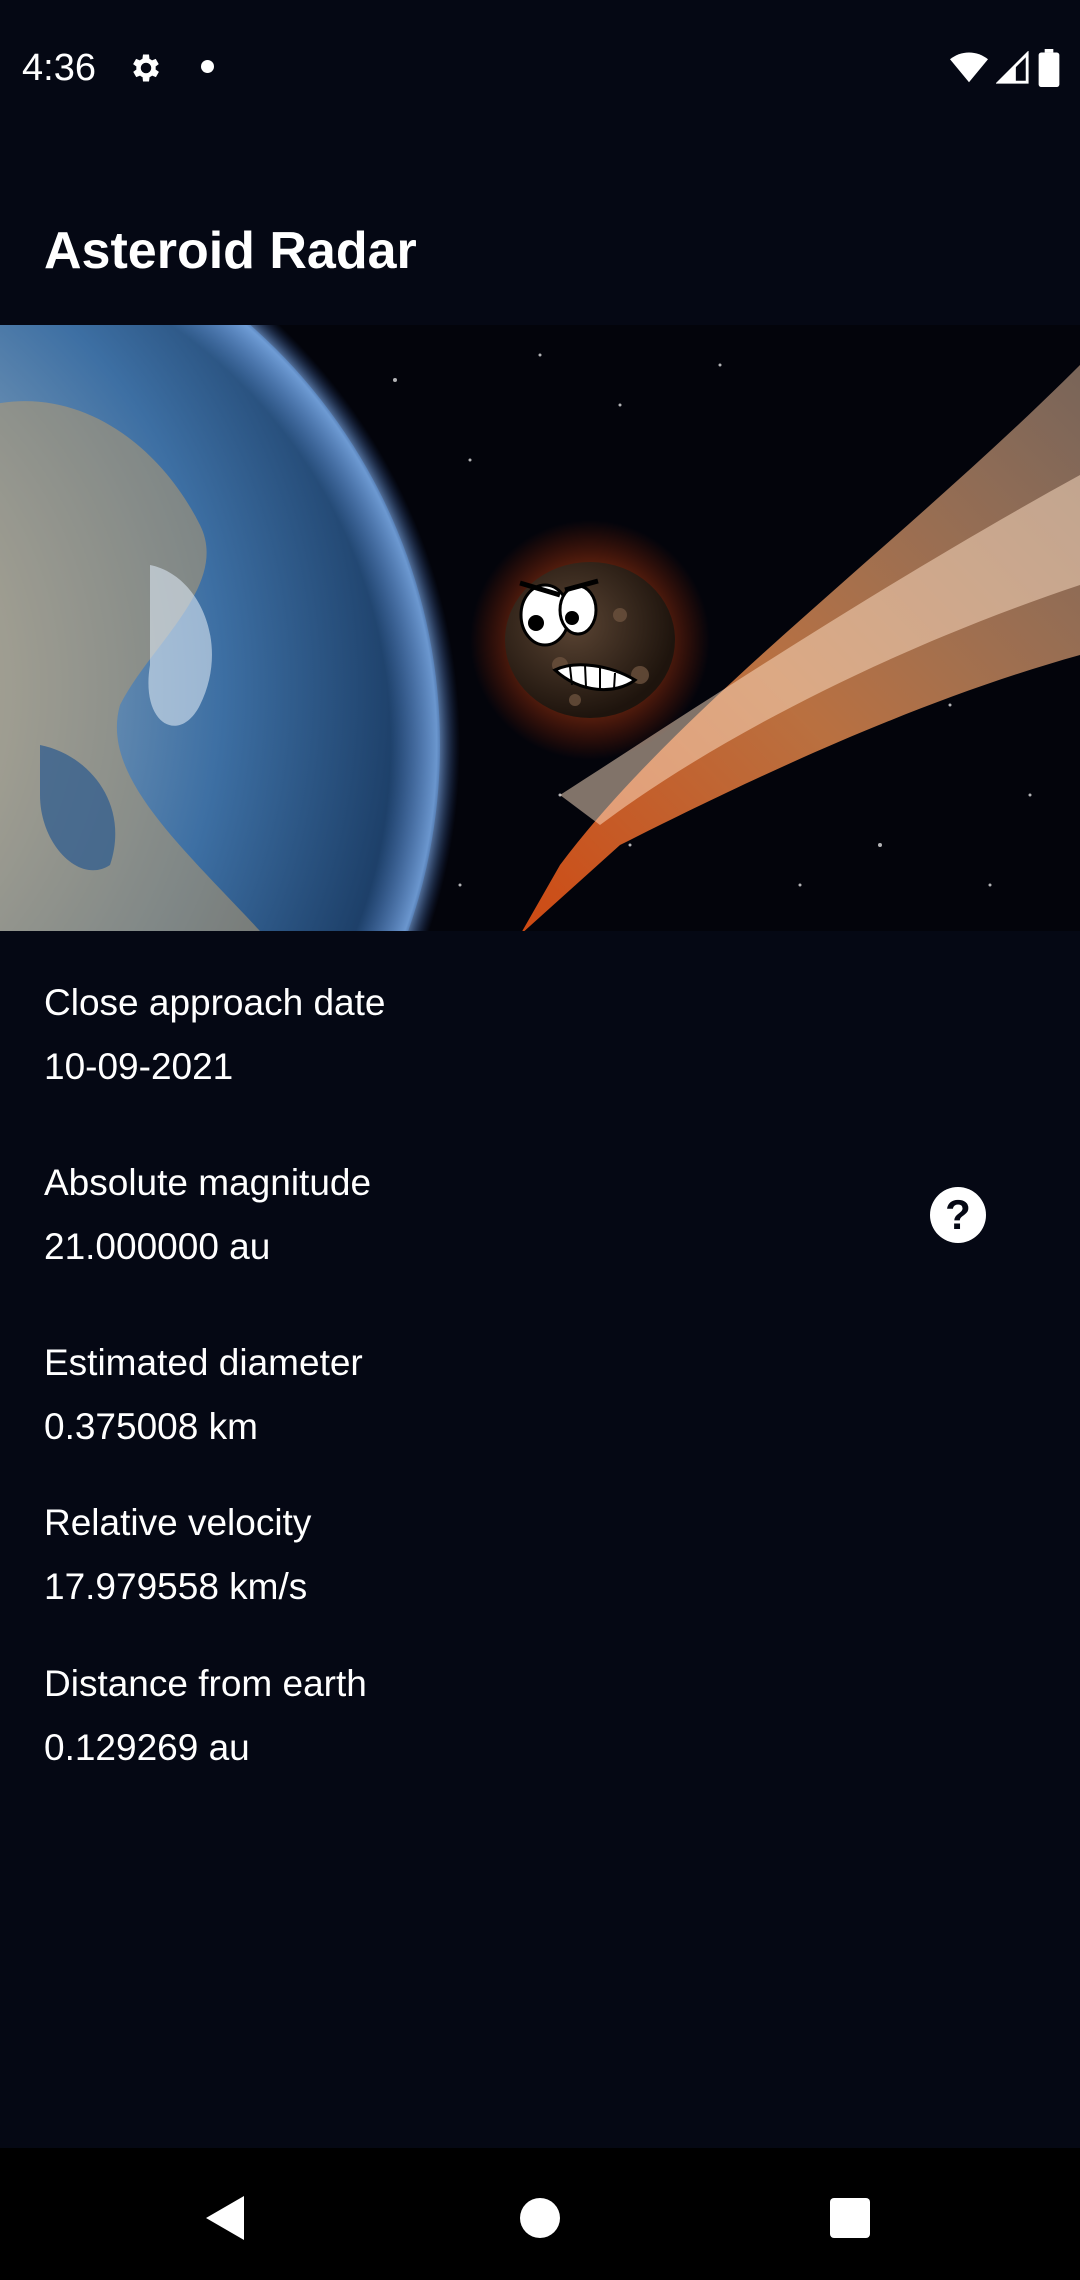 The image size is (1080, 2280). What do you see at coordinates (230, 251) in the screenshot?
I see `app-title: Asteroid Radar` at bounding box center [230, 251].